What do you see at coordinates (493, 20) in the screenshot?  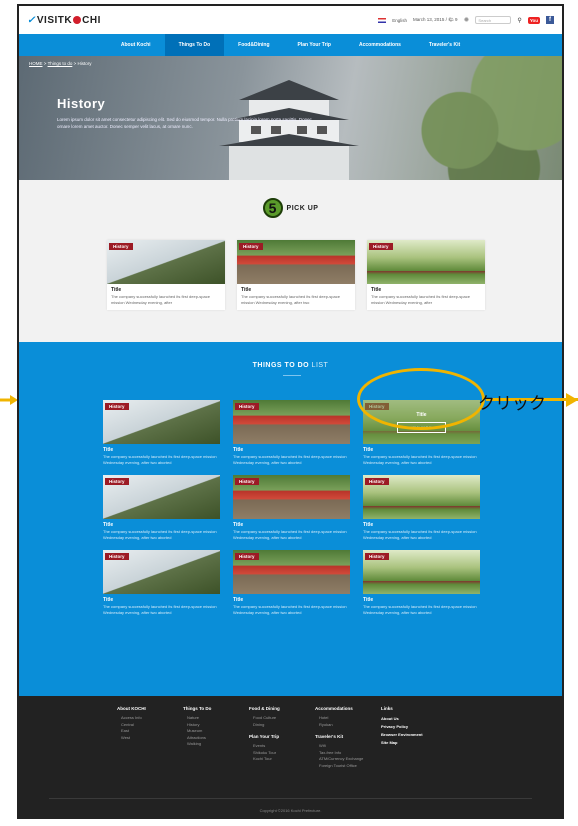 I see `search-input: Search` at bounding box center [493, 20].